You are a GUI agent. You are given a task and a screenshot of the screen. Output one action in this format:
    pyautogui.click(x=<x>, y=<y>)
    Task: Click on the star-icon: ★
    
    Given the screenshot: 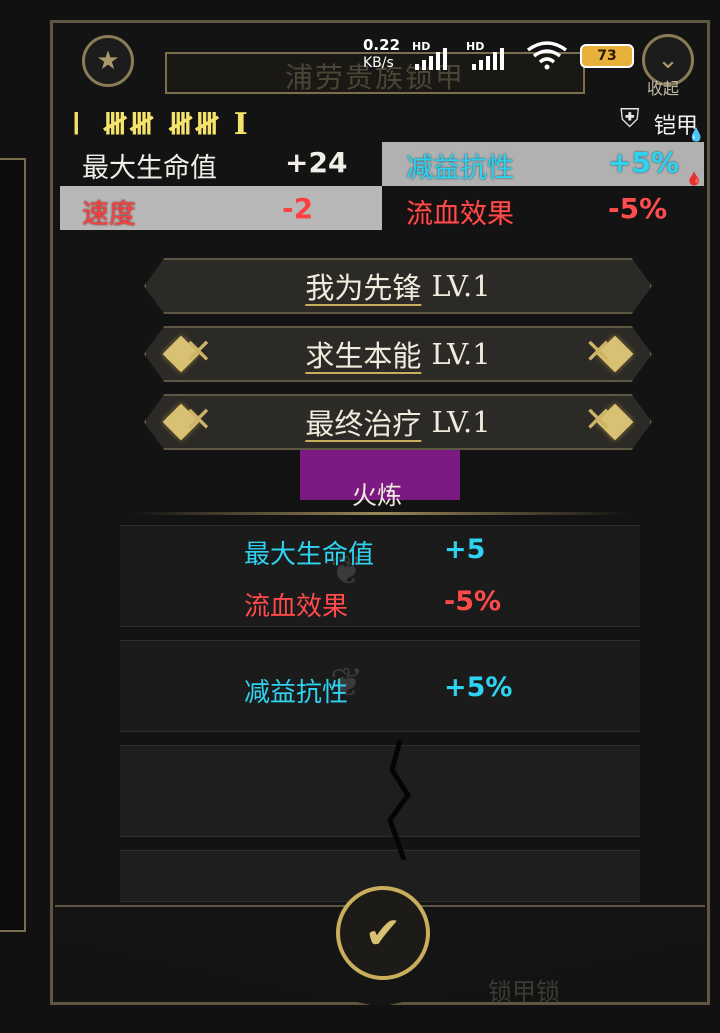 What is the action you would take?
    pyautogui.click(x=108, y=61)
    